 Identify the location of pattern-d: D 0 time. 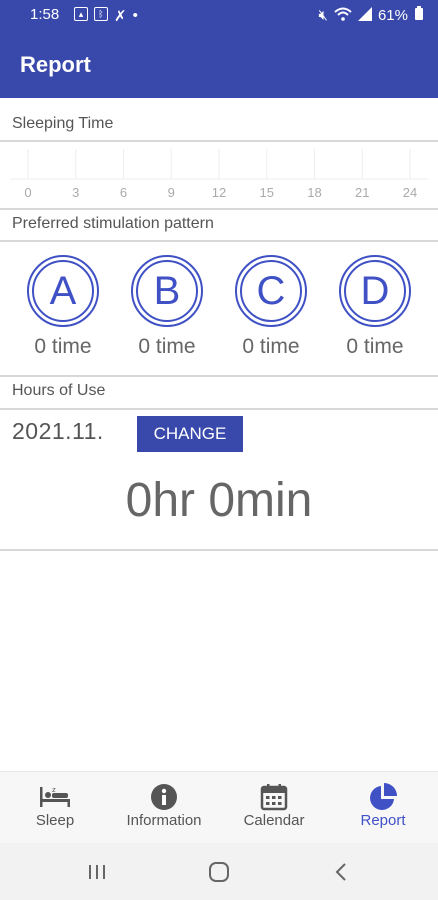
(375, 307).